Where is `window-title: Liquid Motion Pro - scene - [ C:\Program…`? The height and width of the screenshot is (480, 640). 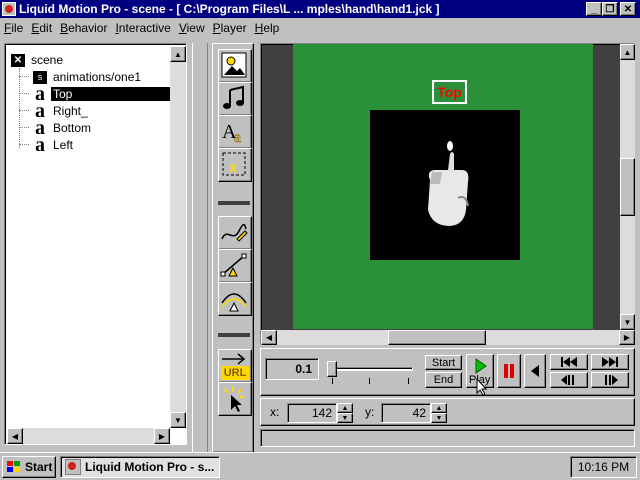
window-title: Liquid Motion Pro - scene - [ C:\Program… is located at coordinates (229, 9).